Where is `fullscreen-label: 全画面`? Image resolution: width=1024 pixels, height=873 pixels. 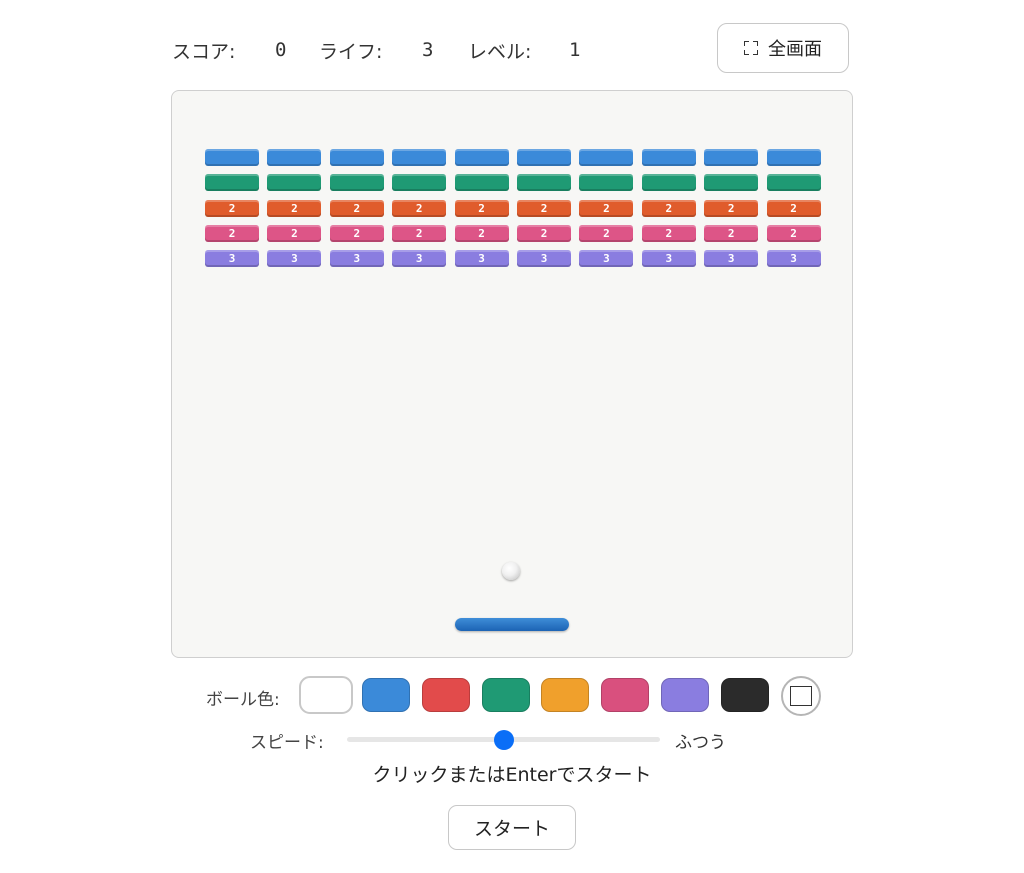
fullscreen-label: 全画面 is located at coordinates (795, 49).